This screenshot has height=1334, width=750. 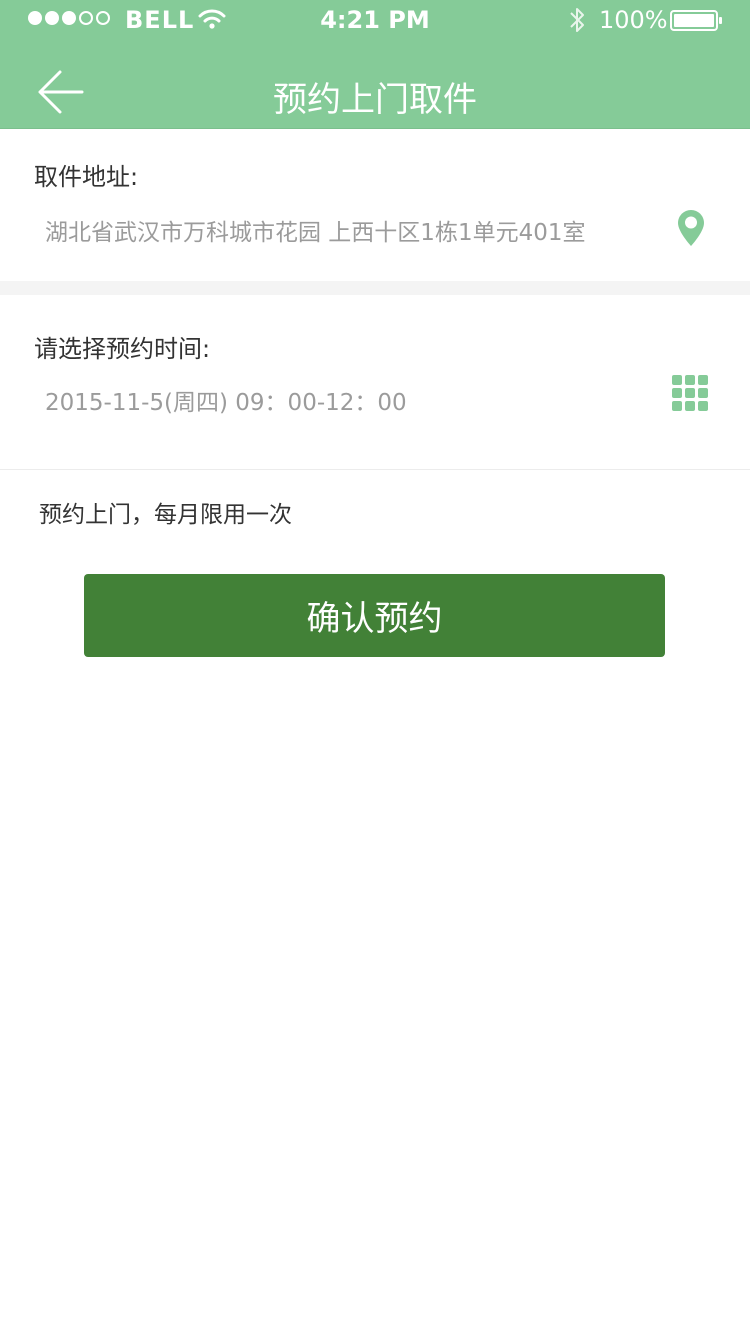 I want to click on appointment-time-value: 2015-11-5(周四) 09：00-12：00, so click(x=226, y=400).